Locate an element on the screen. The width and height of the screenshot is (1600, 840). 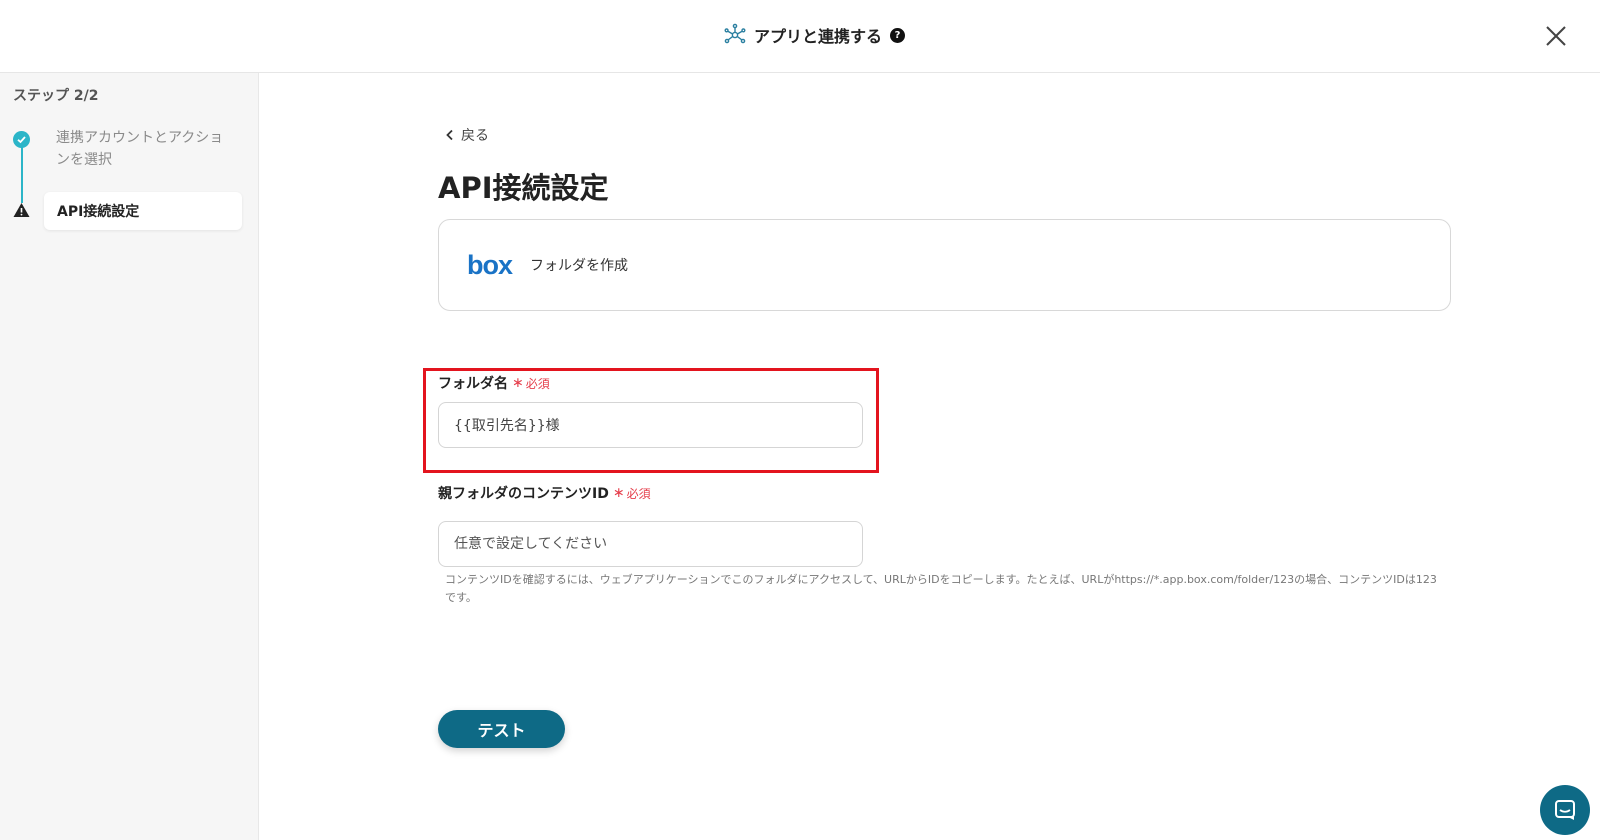
folder-name-input is located at coordinates (650, 425).